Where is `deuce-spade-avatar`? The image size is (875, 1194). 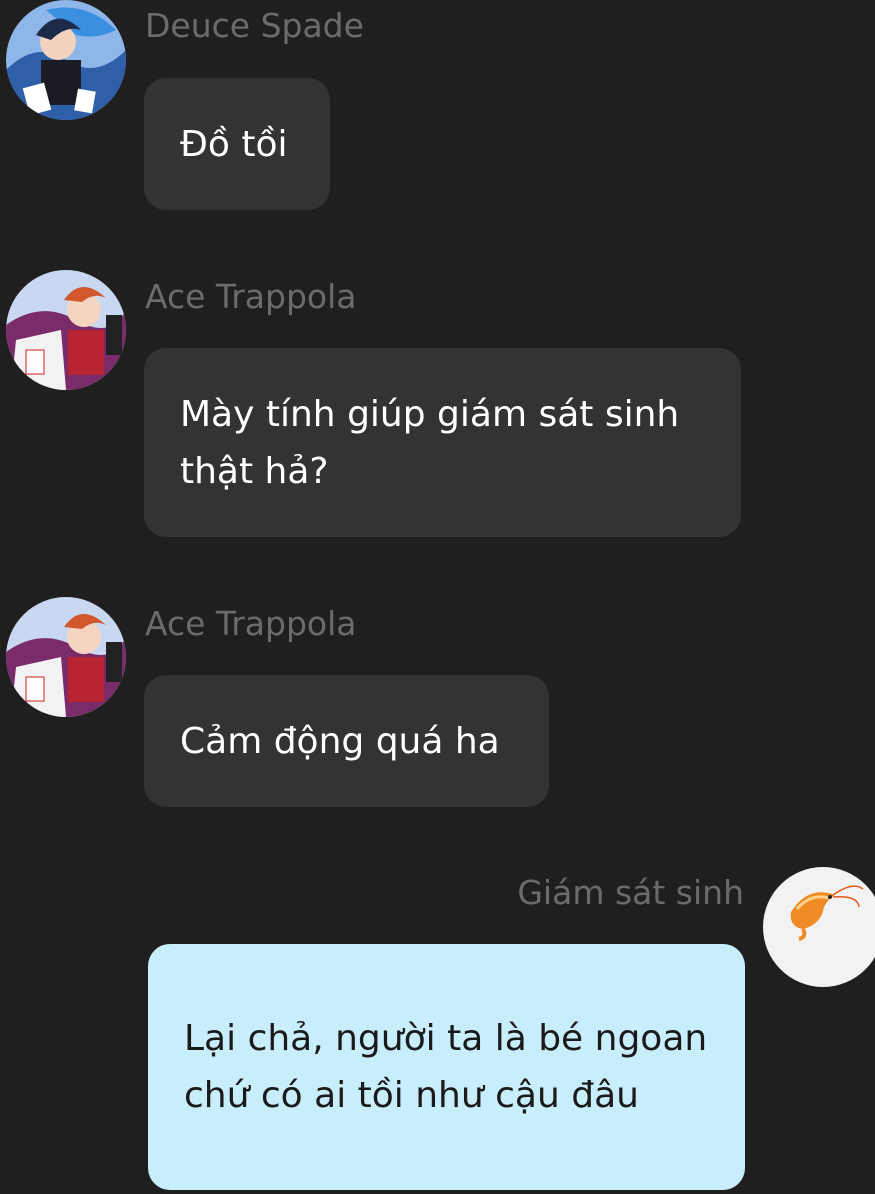
deuce-spade-avatar is located at coordinates (66, 60).